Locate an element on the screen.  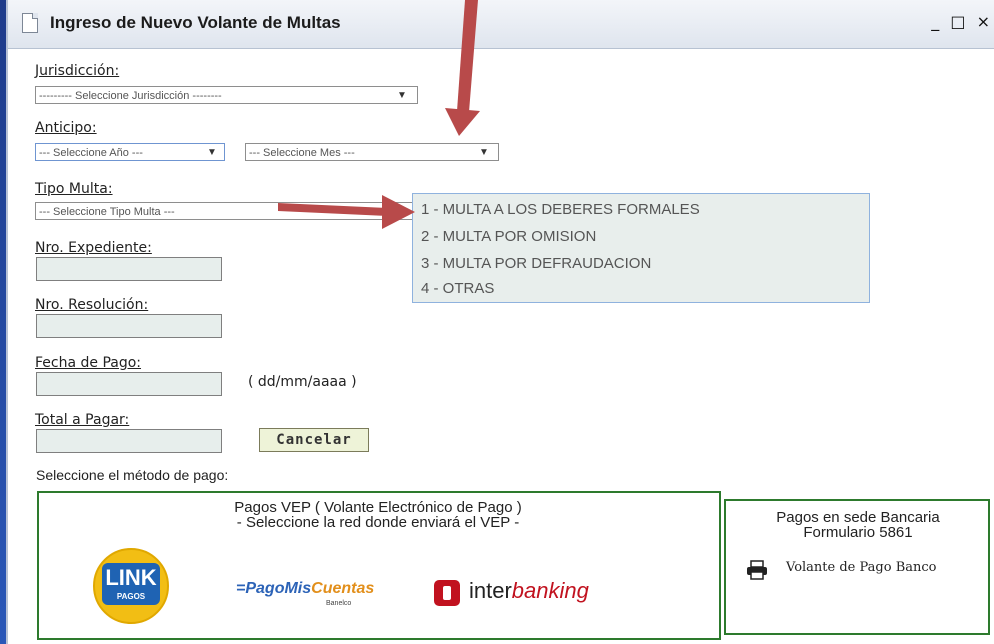
arrow-down-head is located at coordinates (462, 122).